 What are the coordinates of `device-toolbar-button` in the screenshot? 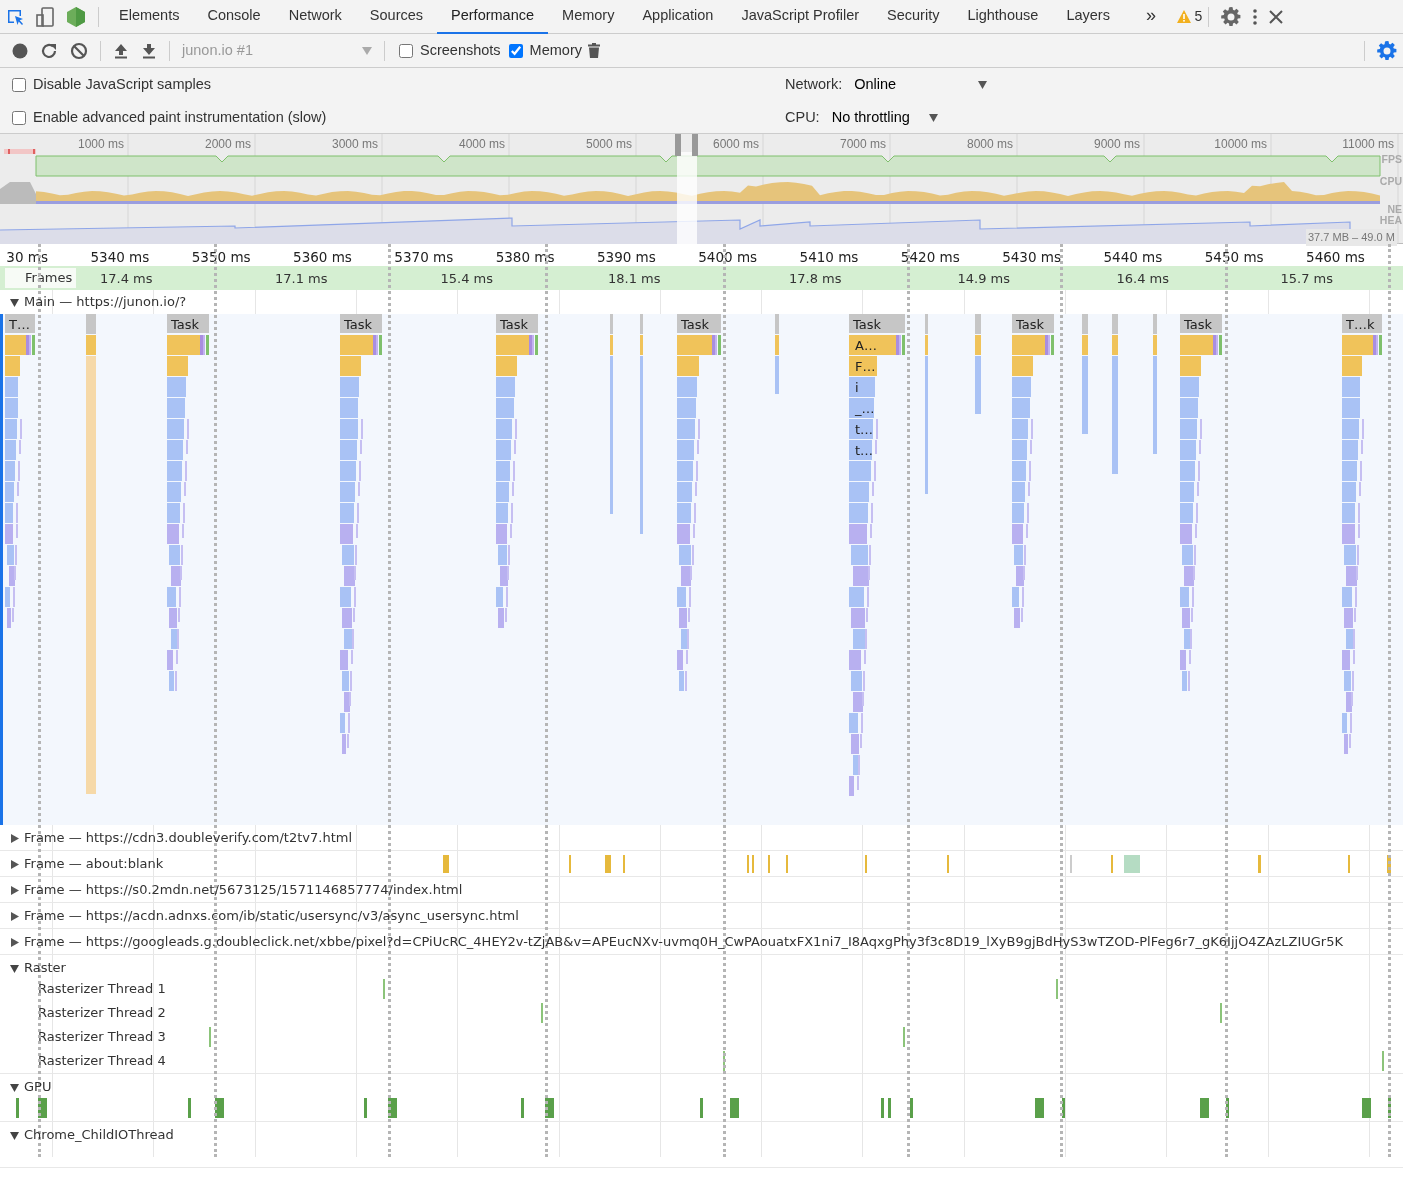 It's located at (45, 16).